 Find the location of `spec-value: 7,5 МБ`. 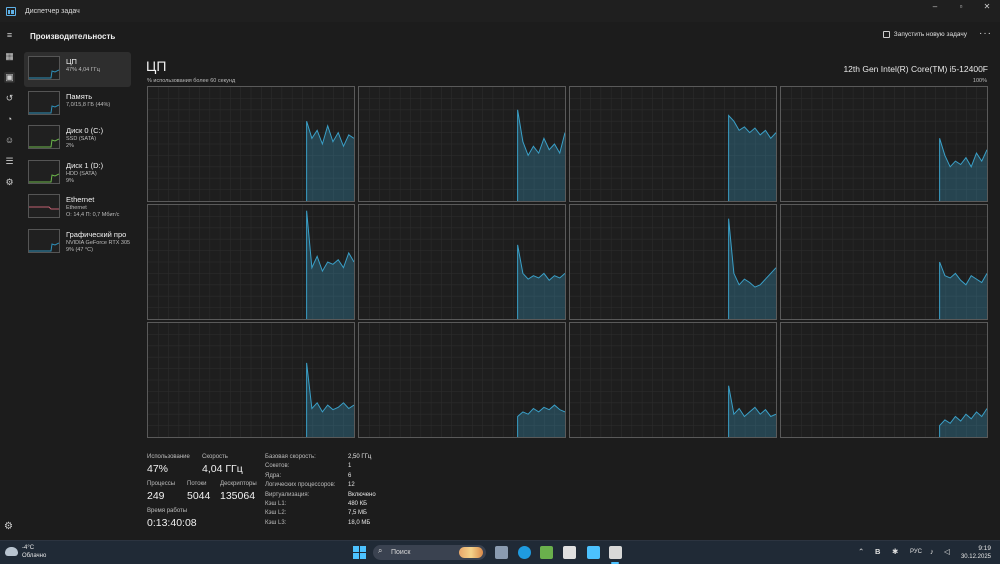

spec-value: 7,5 МБ is located at coordinates (357, 513).